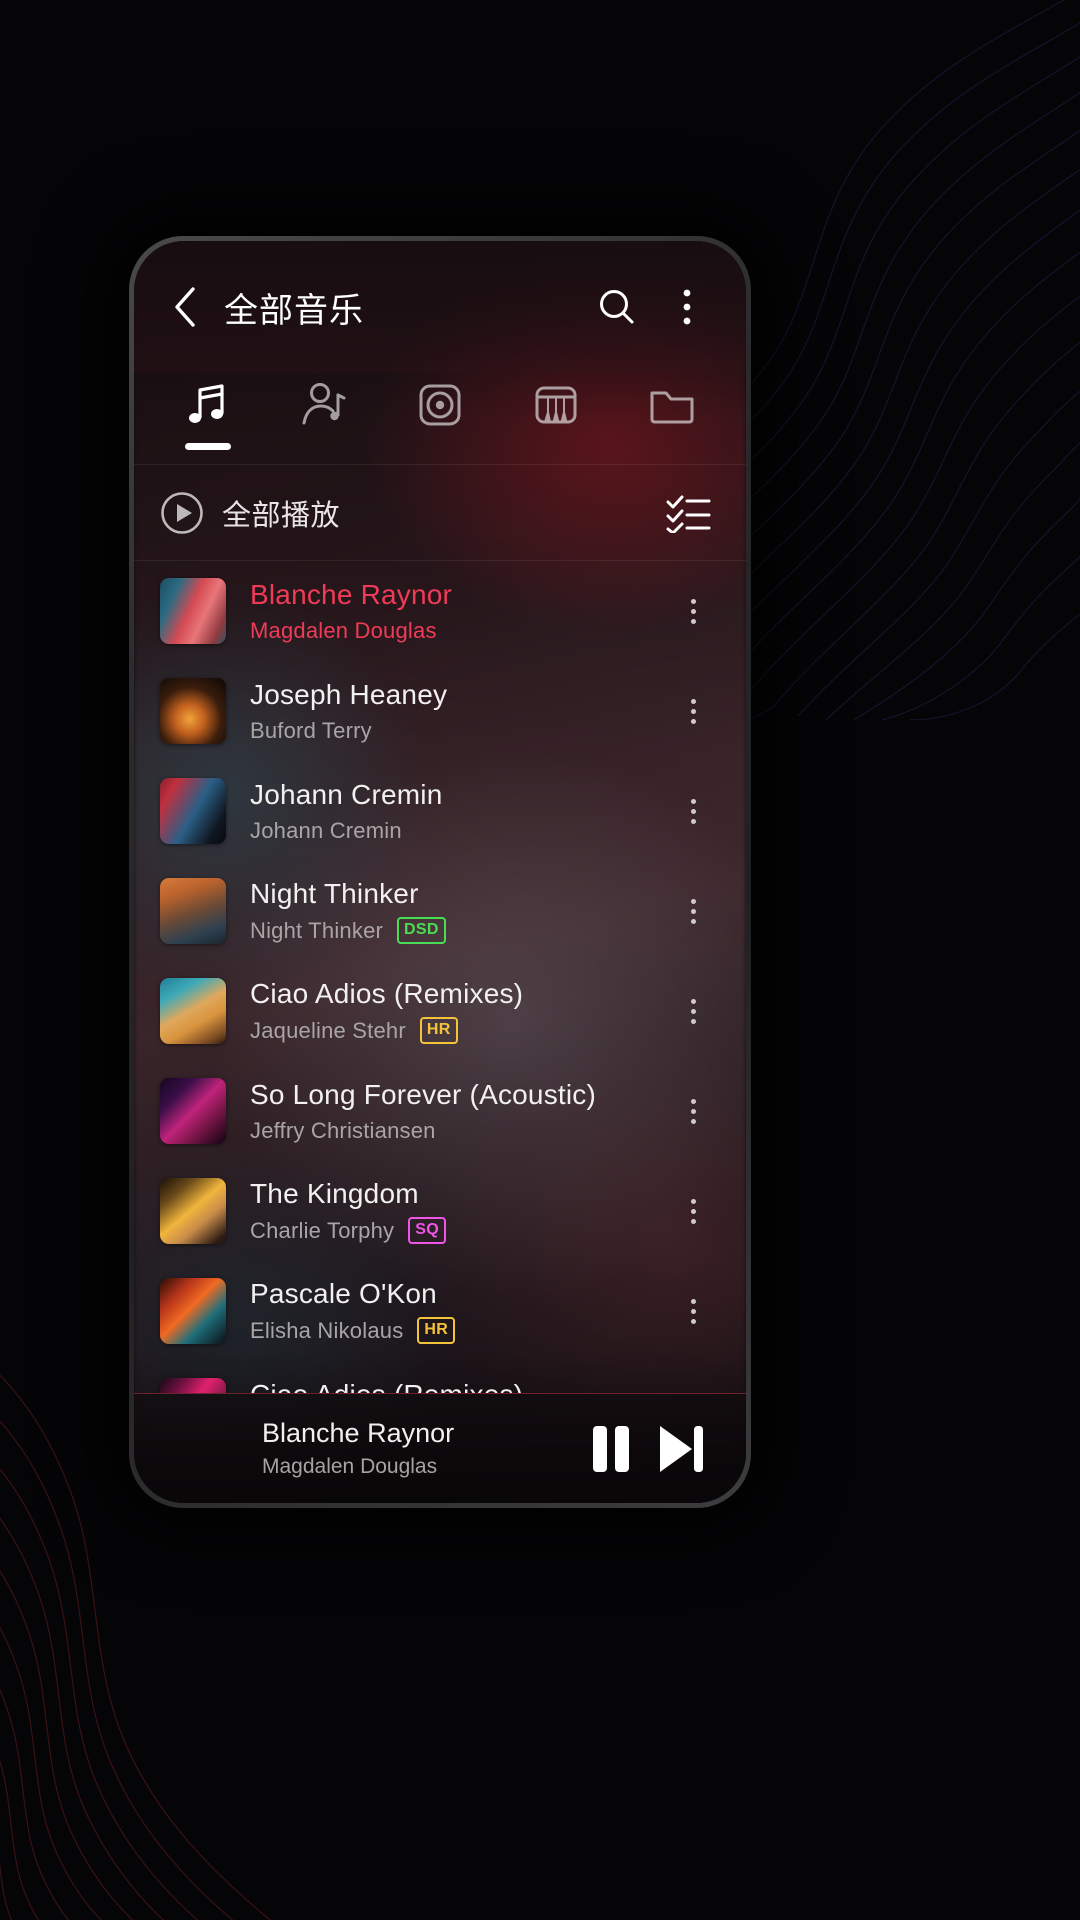 The width and height of the screenshot is (1080, 1920). What do you see at coordinates (458, 1211) in the screenshot?
I see `song-meta: The Kingdom Charlie Torphy SQ` at bounding box center [458, 1211].